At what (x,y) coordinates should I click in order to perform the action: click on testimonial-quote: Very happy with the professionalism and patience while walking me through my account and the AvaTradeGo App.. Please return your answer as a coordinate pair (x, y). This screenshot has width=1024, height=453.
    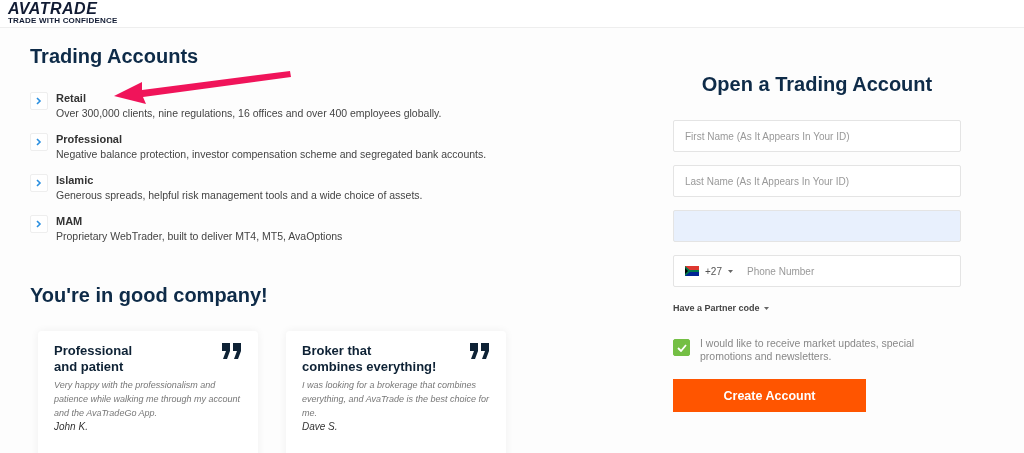
    Looking at the image, I should click on (148, 399).